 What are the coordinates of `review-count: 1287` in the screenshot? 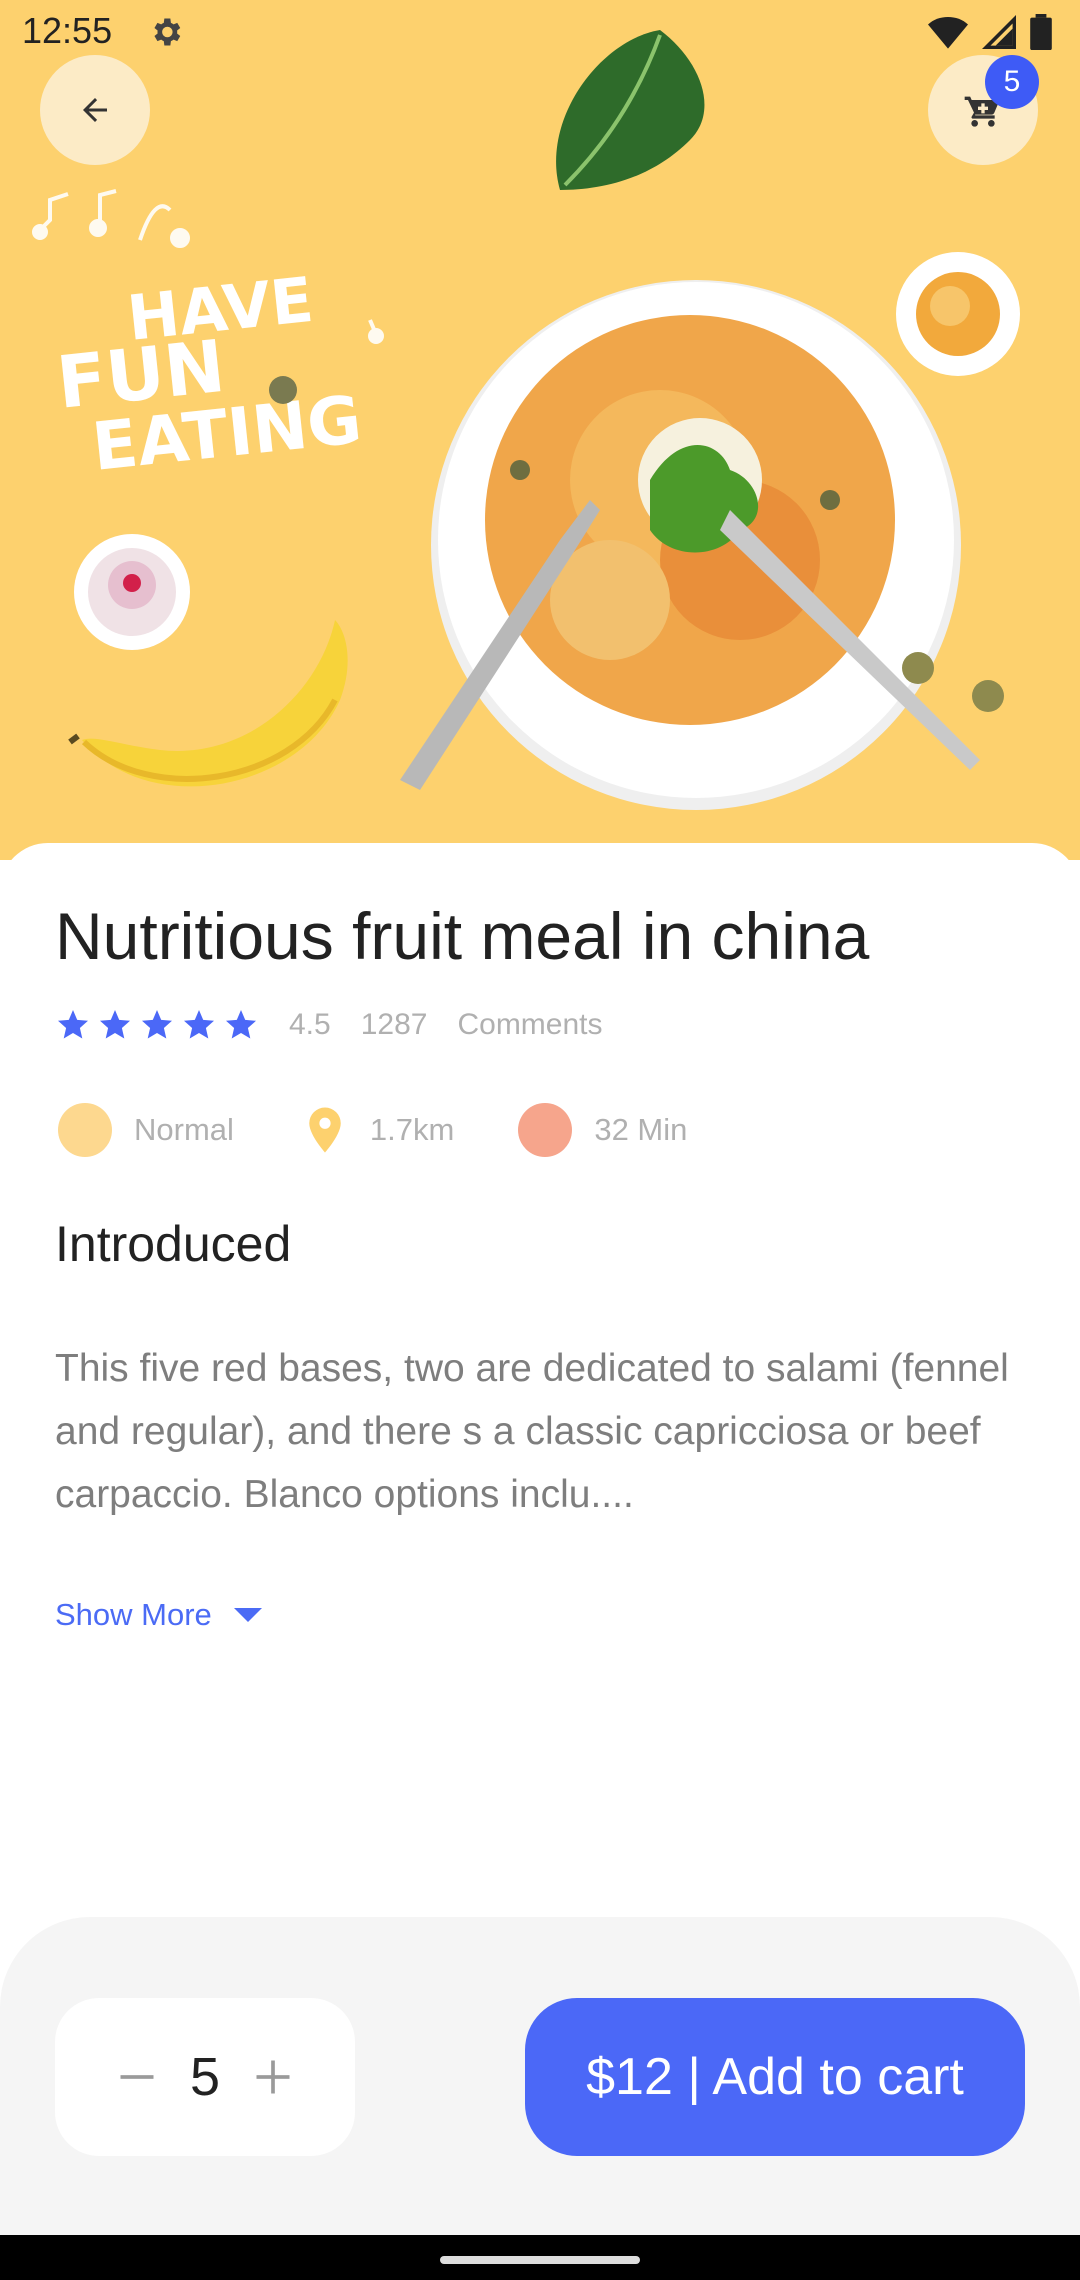 It's located at (394, 1024).